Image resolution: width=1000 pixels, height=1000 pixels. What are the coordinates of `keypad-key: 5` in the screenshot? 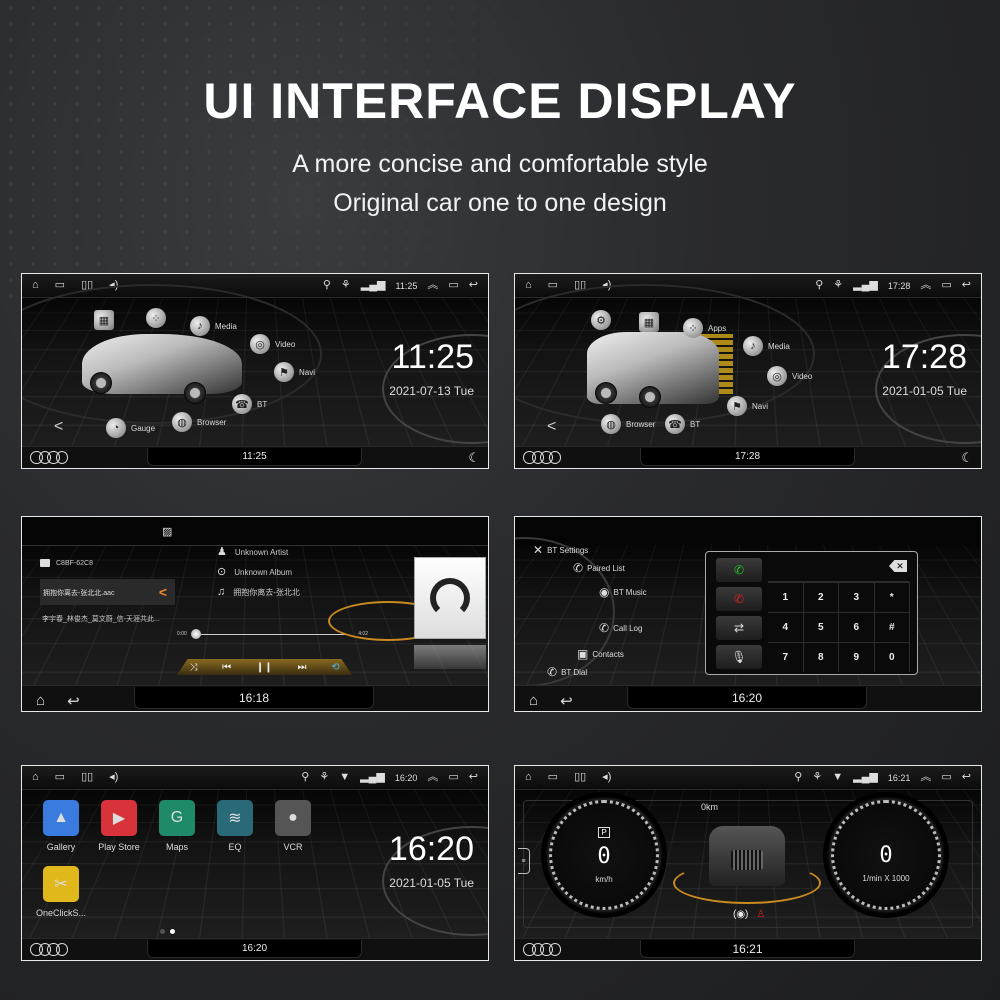 It's located at (821, 627).